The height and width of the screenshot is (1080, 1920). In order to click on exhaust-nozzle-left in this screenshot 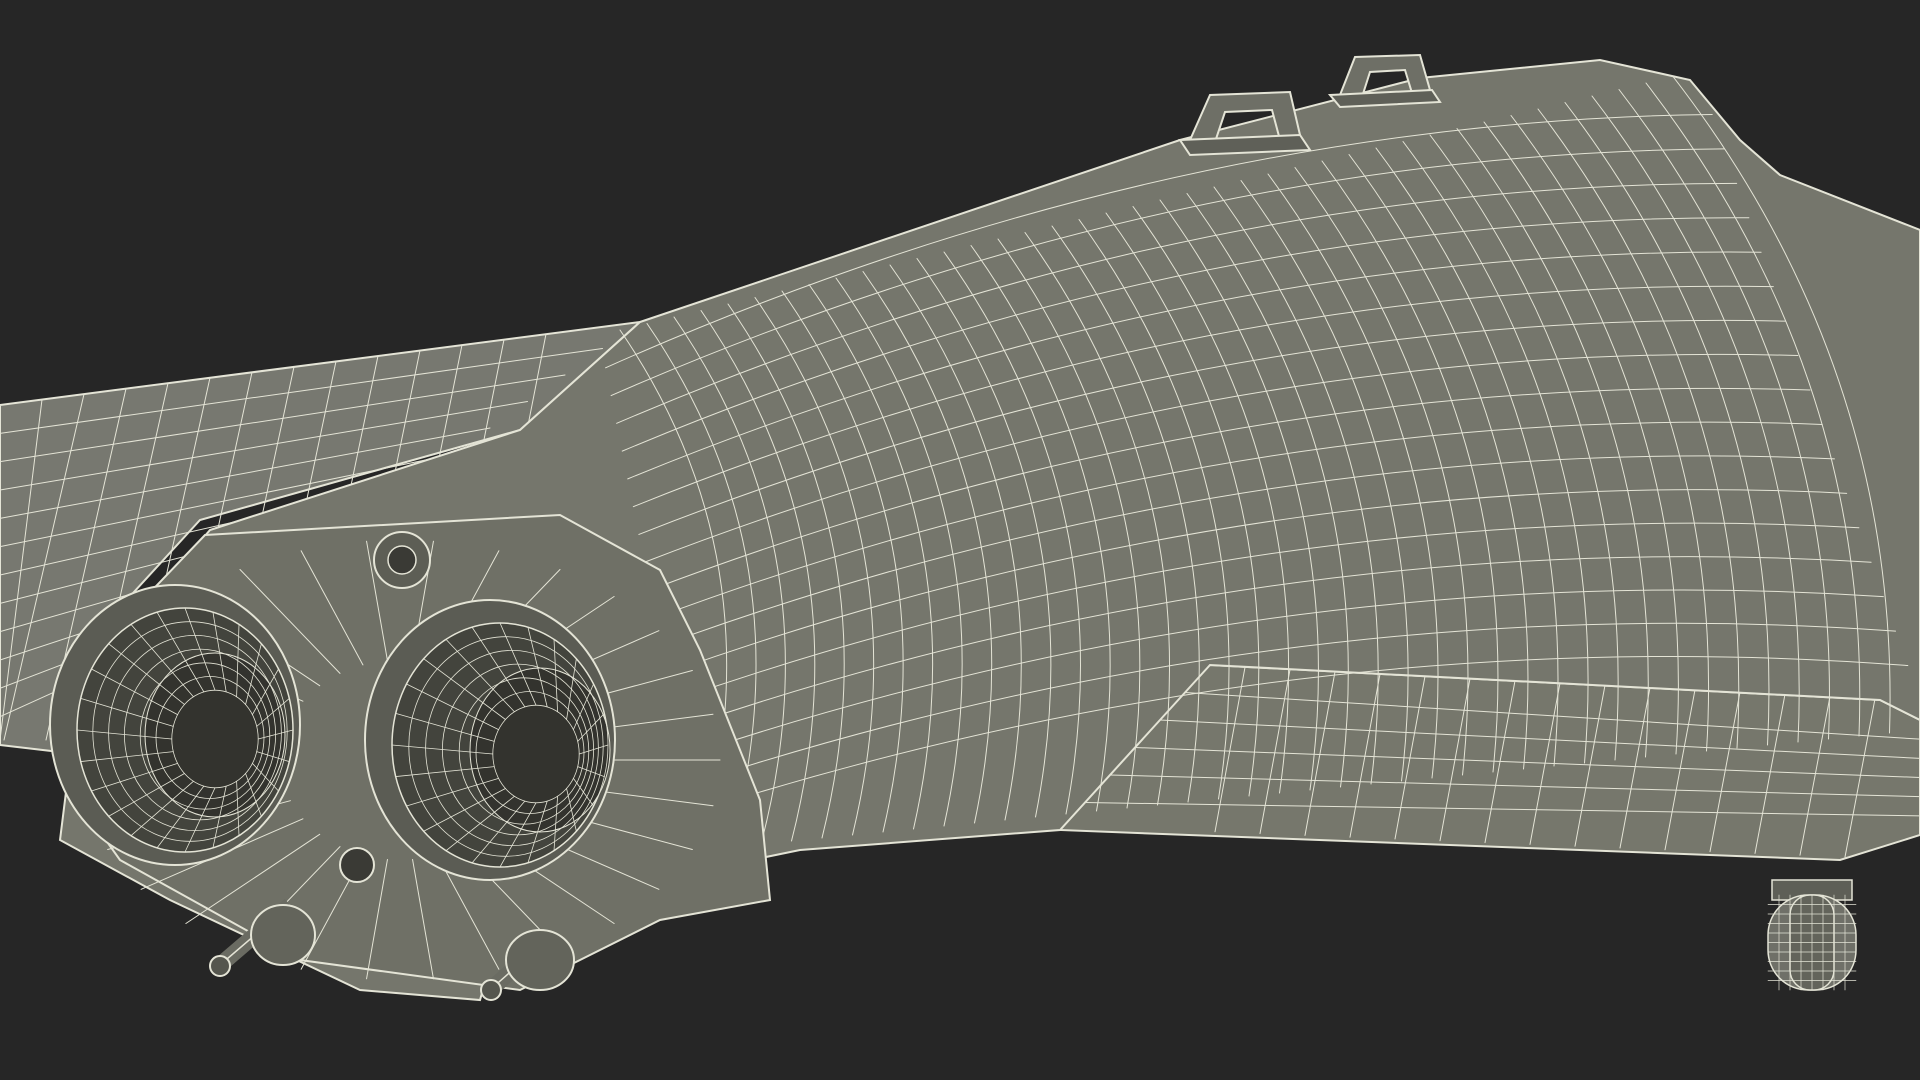, I will do `click(175, 725)`.